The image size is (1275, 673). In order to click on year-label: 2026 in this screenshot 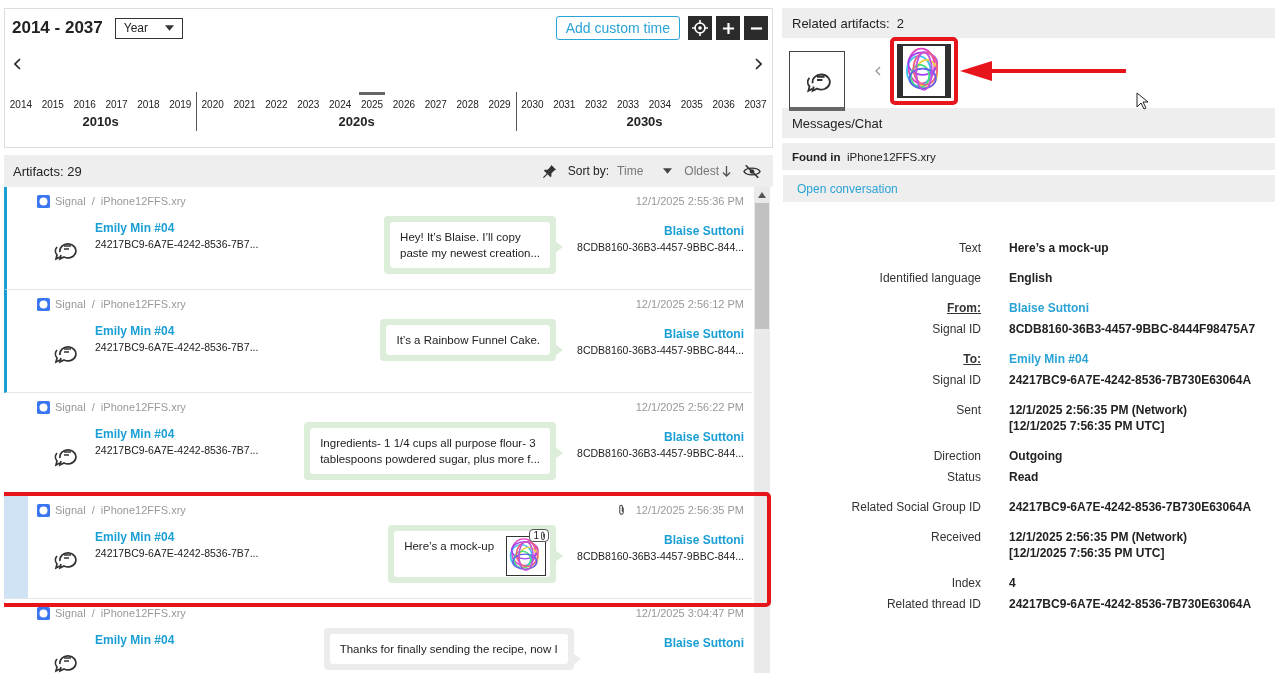, I will do `click(404, 104)`.